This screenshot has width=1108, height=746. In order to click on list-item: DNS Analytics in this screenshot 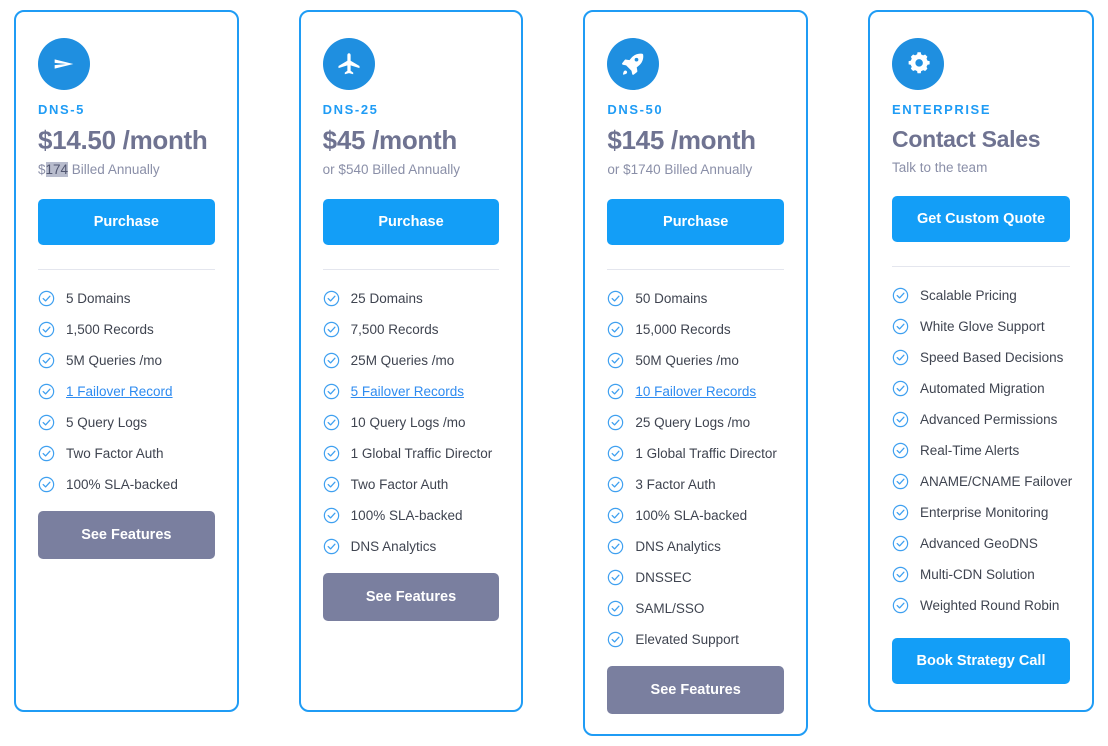, I will do `click(411, 546)`.